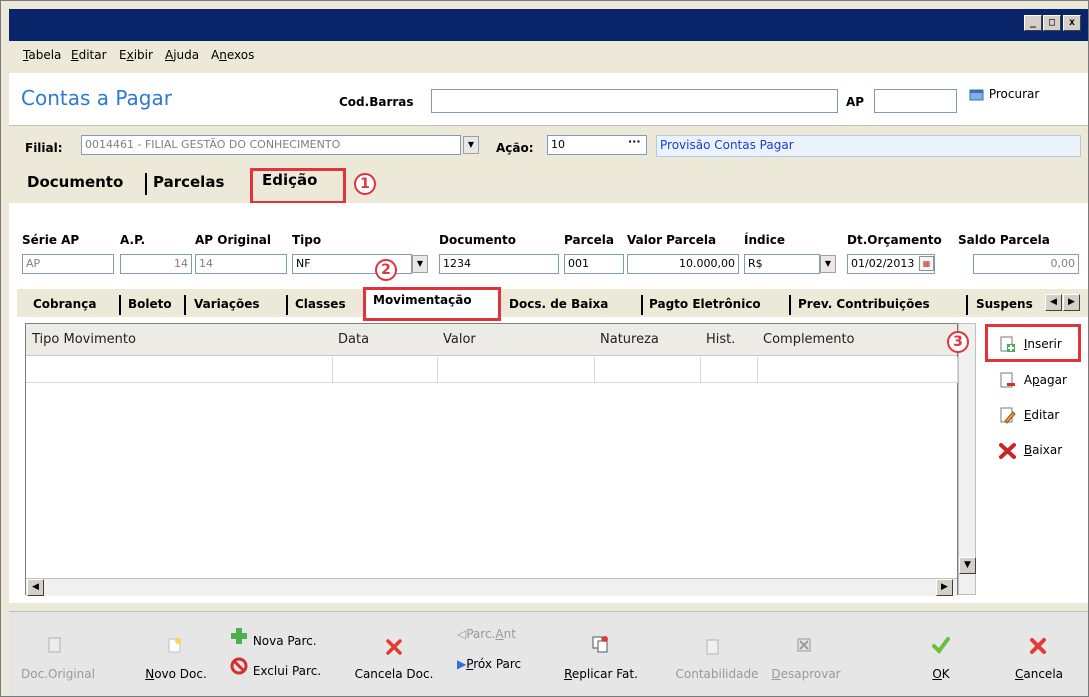 Image resolution: width=1089 pixels, height=697 pixels. Describe the element at coordinates (1007, 344) in the screenshot. I see `add-document-icon` at that location.